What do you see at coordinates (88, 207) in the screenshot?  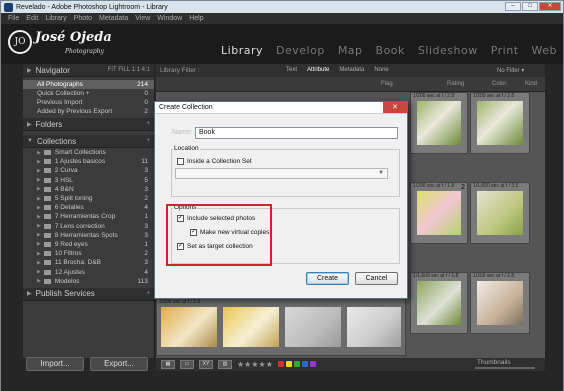 I see `collection-item: ▶ 6 Detalles 4` at bounding box center [88, 207].